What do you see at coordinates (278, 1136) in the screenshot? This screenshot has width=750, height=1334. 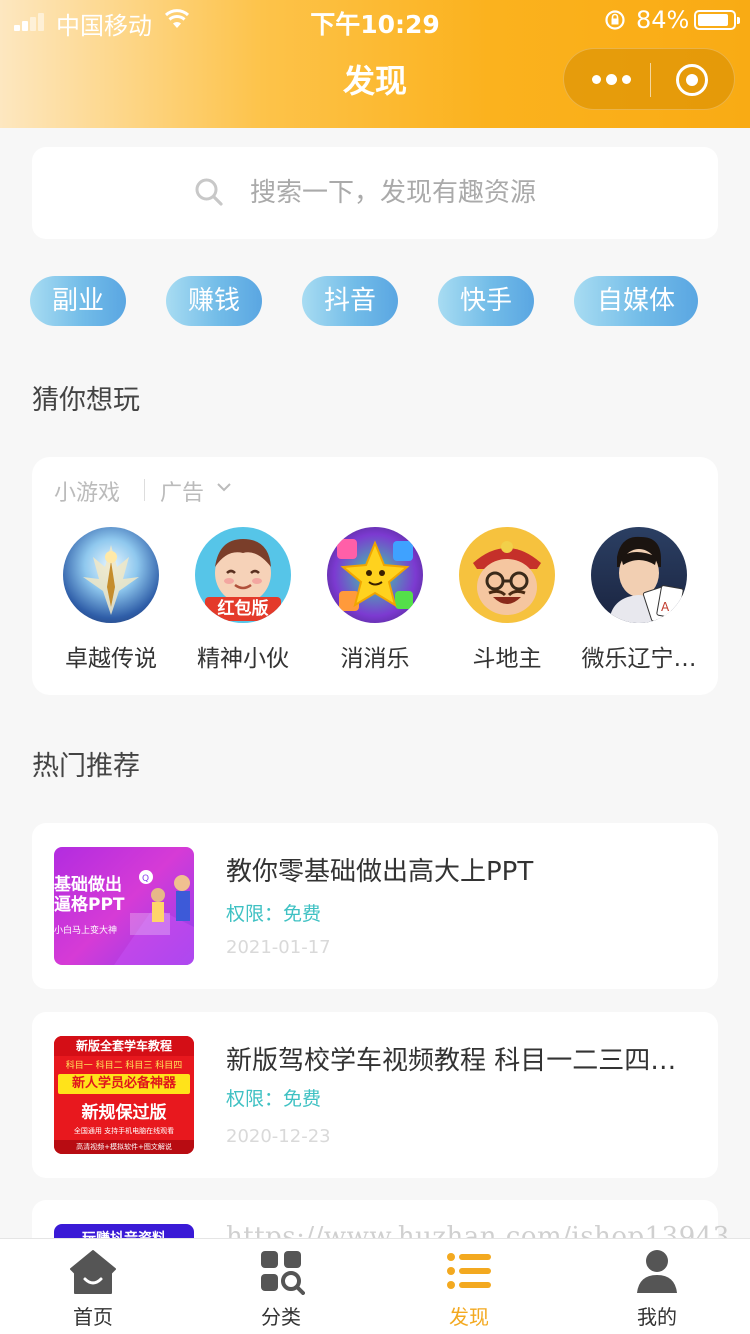 I see `feed-date: 2020-12-23` at bounding box center [278, 1136].